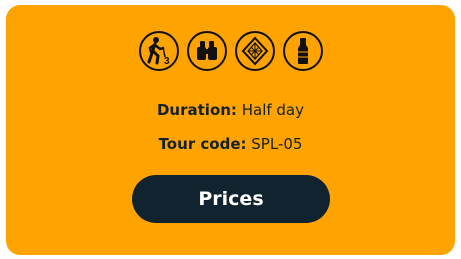  Describe the element at coordinates (302, 51) in the screenshot. I see `water-bottle-icon` at that location.